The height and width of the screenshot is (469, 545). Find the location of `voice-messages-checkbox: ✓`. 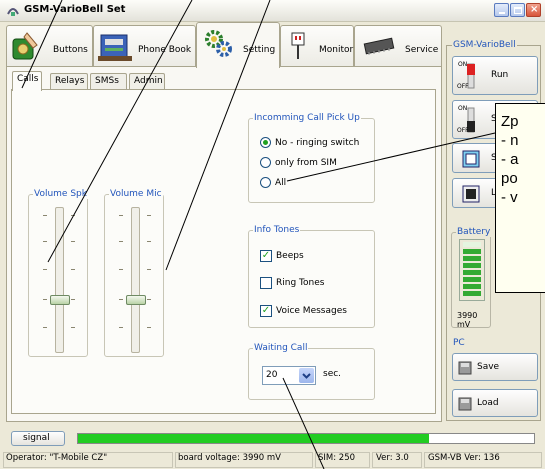

voice-messages-checkbox: ✓ is located at coordinates (266, 311).